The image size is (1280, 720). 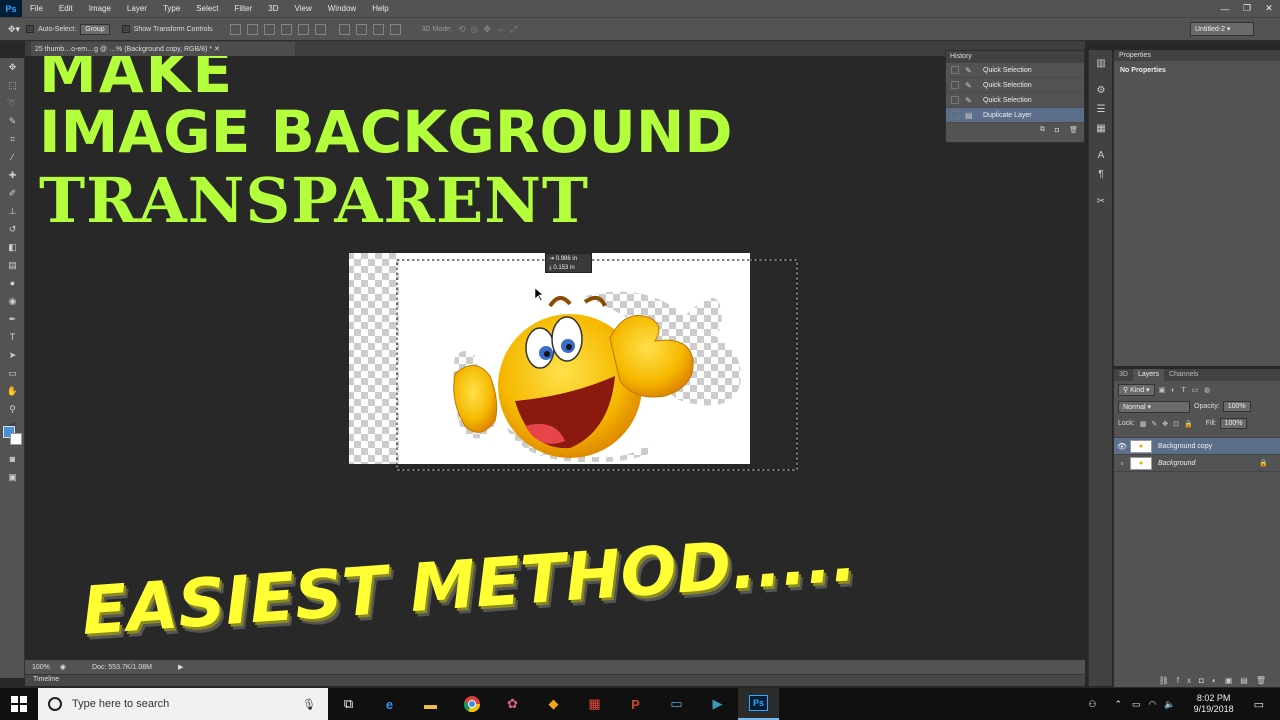 I want to click on filter-type-icons: ▣◐T▭◍, so click(x=1188, y=390).